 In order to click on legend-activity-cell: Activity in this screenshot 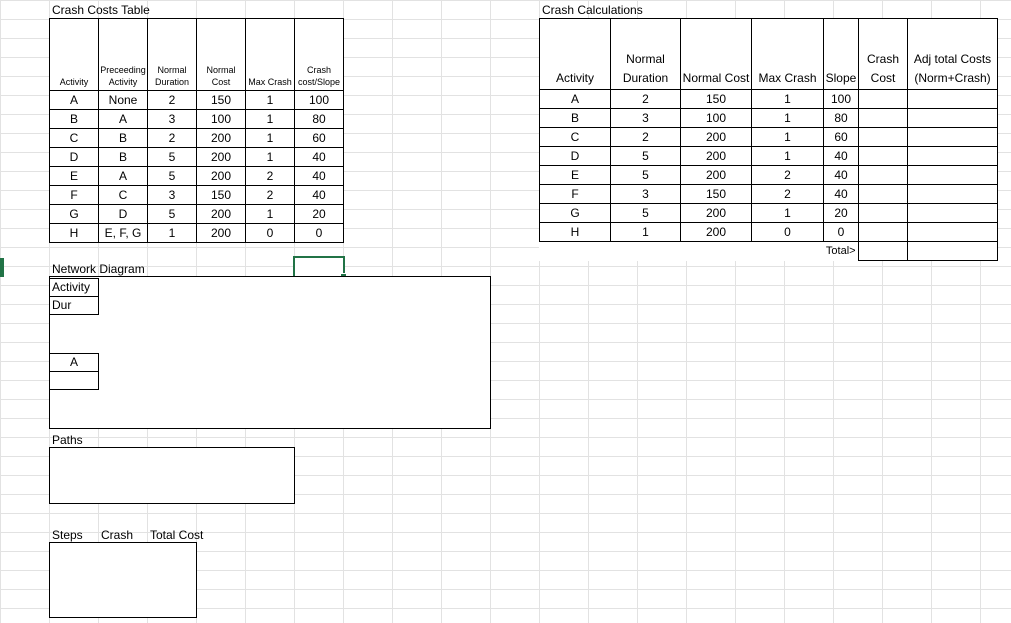, I will do `click(74, 287)`.